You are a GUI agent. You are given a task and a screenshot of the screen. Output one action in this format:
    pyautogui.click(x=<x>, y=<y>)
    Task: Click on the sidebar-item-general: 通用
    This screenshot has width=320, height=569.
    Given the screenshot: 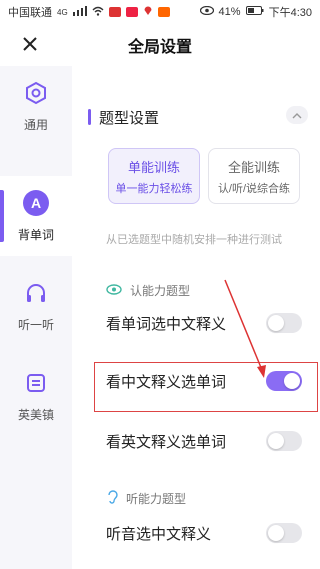 What is the action you would take?
    pyautogui.click(x=36, y=106)
    